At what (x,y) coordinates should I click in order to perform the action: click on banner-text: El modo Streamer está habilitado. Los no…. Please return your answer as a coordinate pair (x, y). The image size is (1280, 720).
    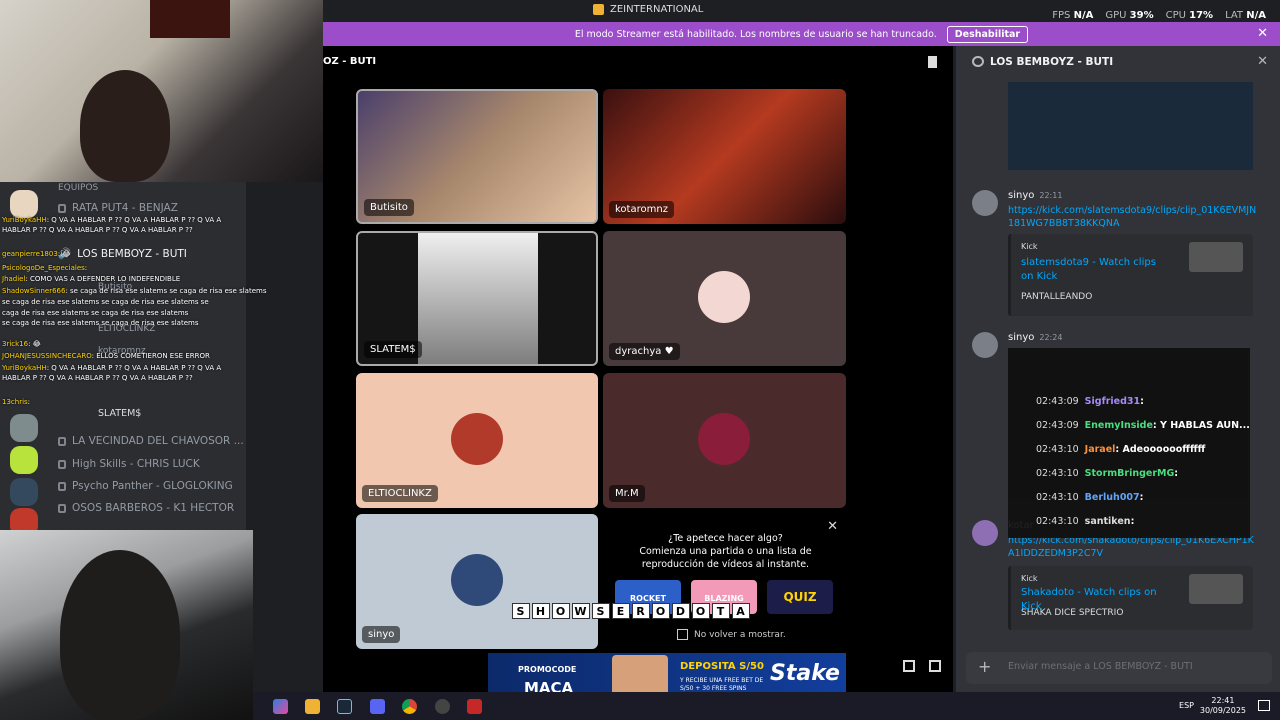
    Looking at the image, I should click on (755, 34).